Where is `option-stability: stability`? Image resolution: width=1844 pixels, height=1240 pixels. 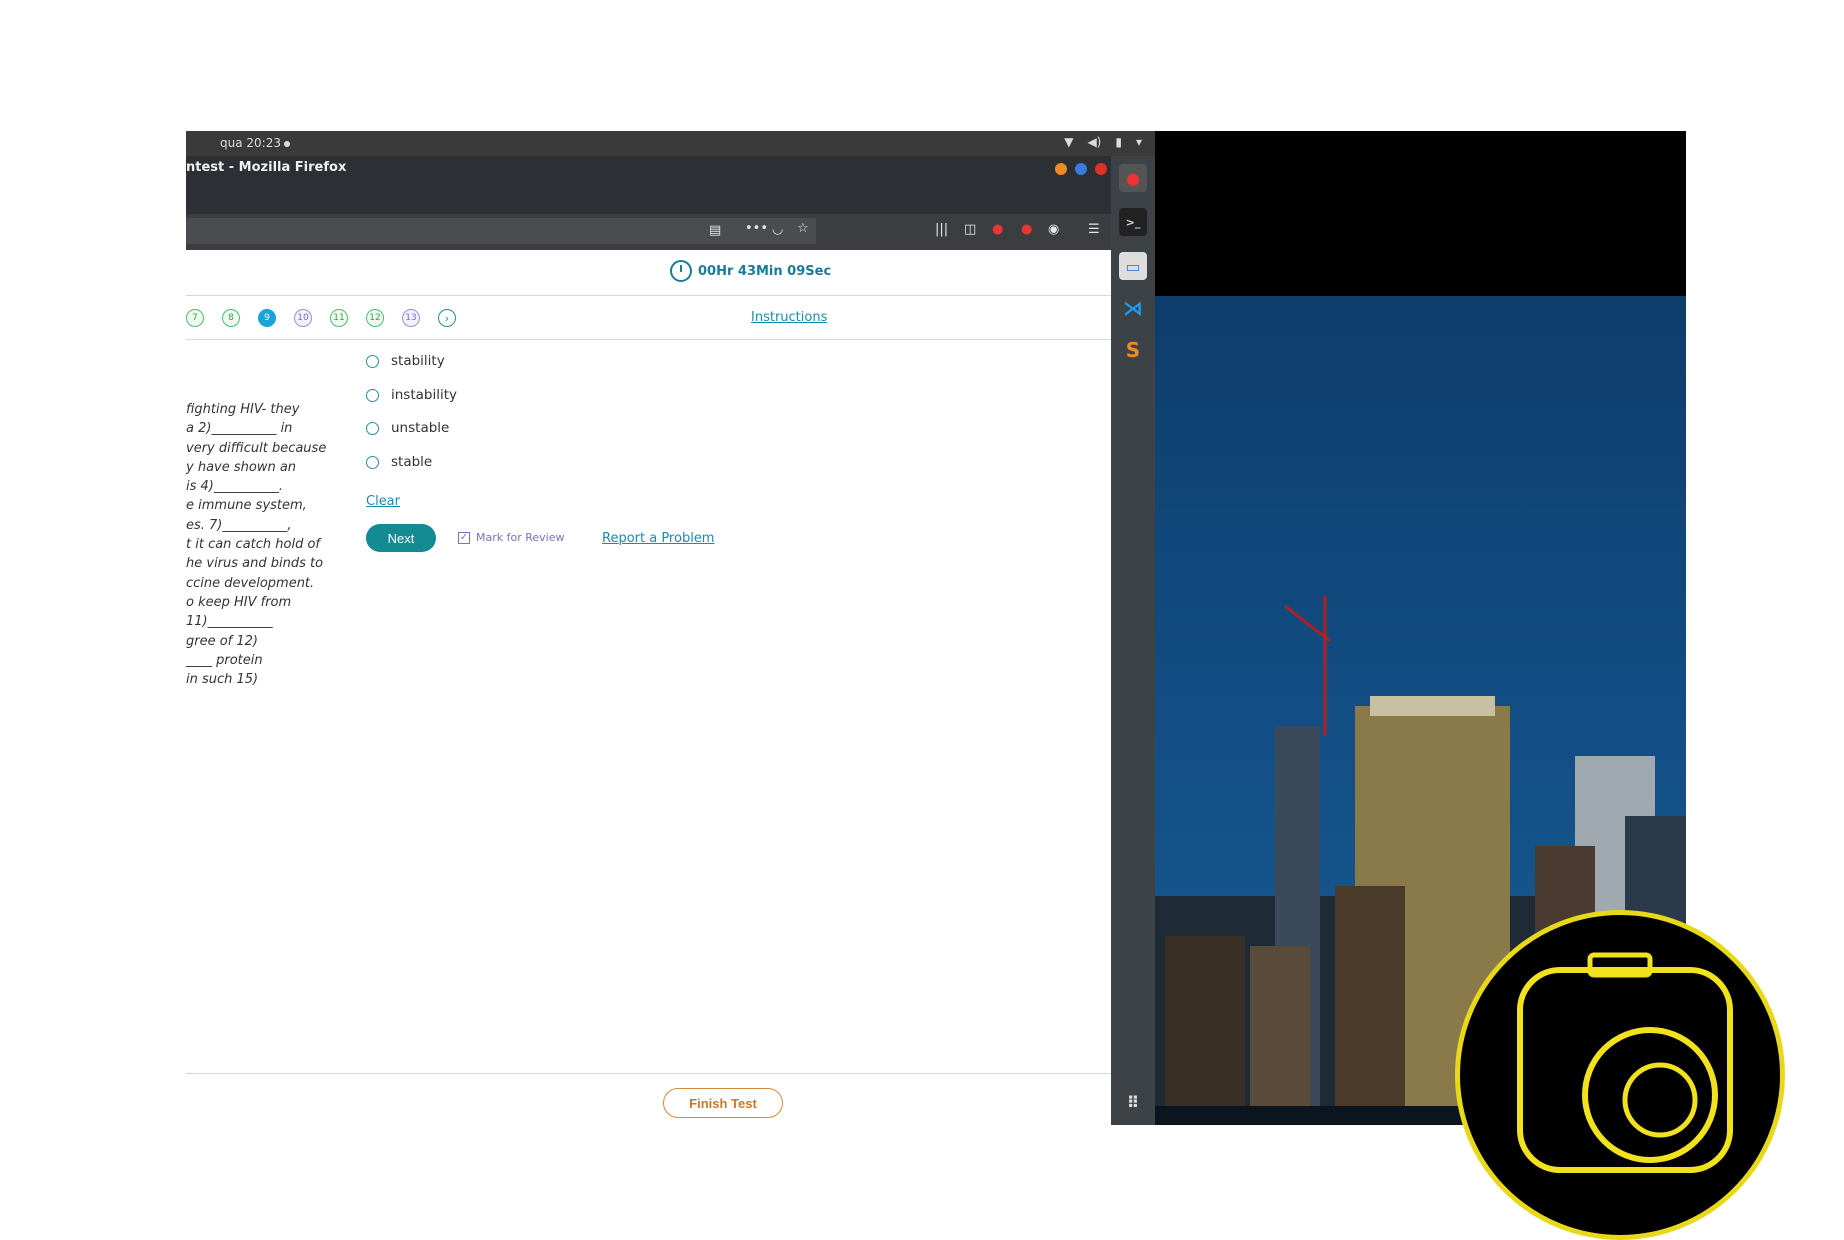 option-stability: stability is located at coordinates (405, 361).